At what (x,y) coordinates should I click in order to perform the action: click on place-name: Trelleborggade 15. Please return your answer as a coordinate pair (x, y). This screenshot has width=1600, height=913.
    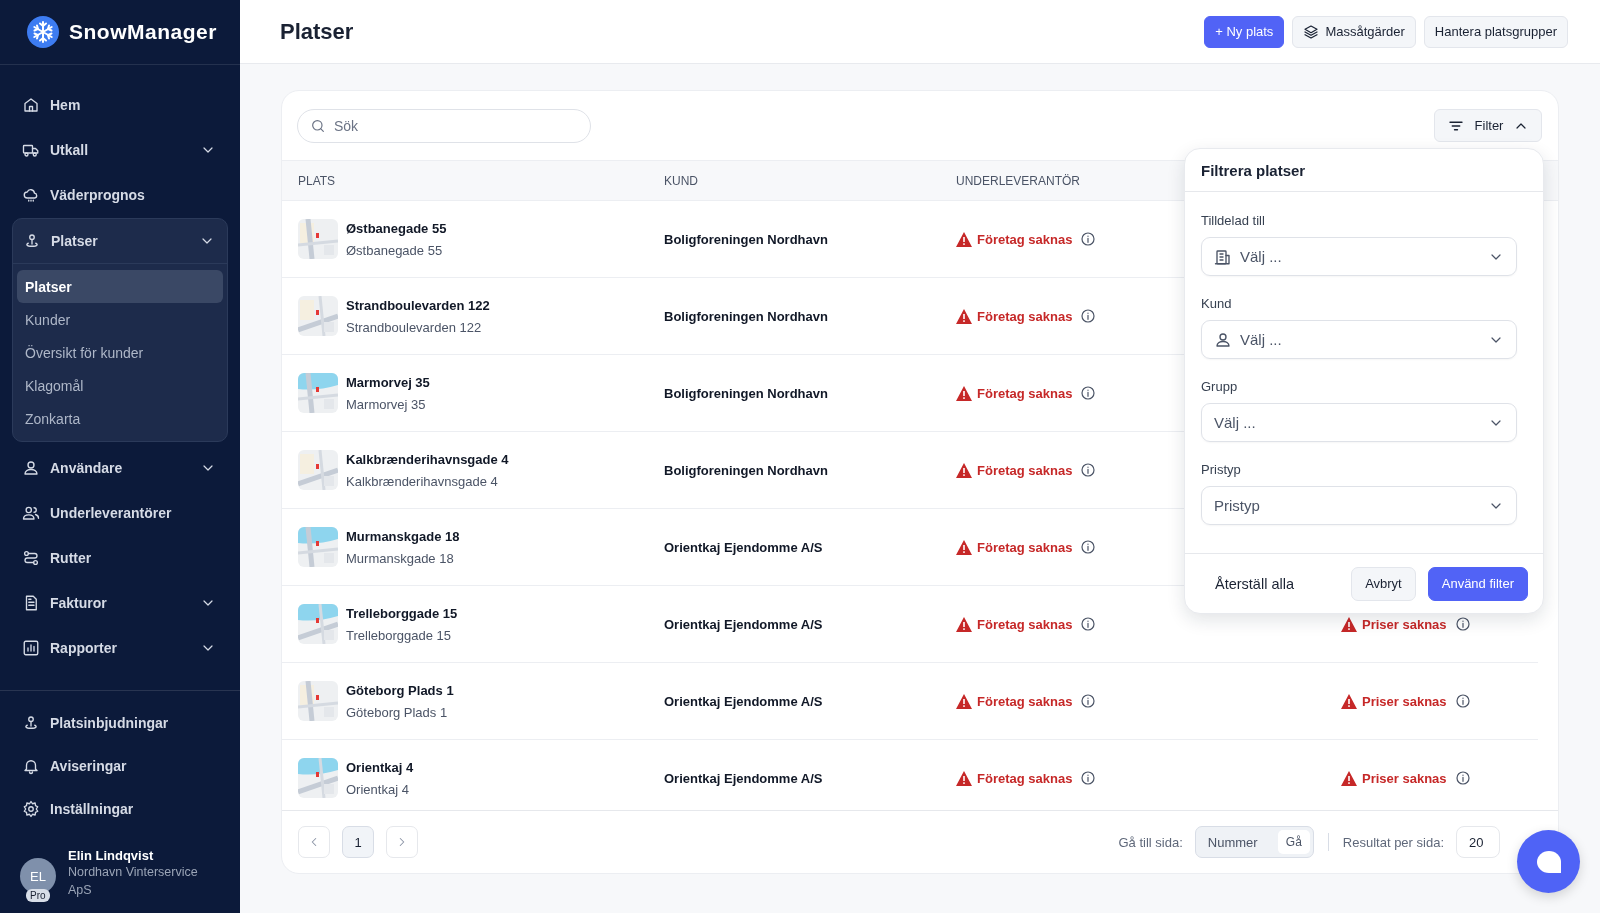
    Looking at the image, I should click on (402, 613).